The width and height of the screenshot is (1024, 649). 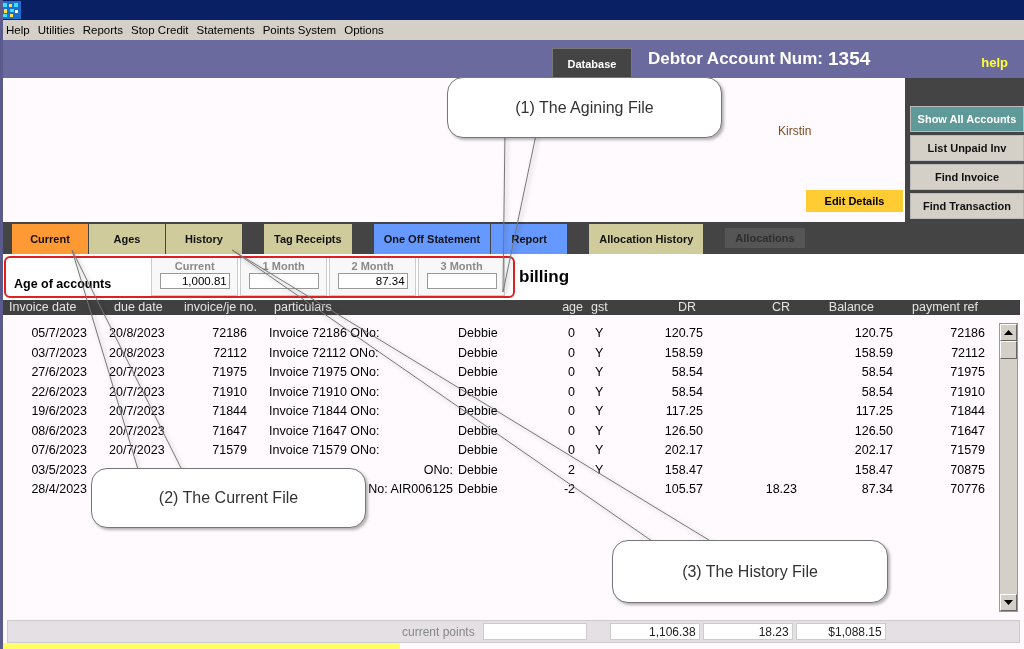 What do you see at coordinates (736, 59) in the screenshot?
I see `account-label: Debtor Account Num:` at bounding box center [736, 59].